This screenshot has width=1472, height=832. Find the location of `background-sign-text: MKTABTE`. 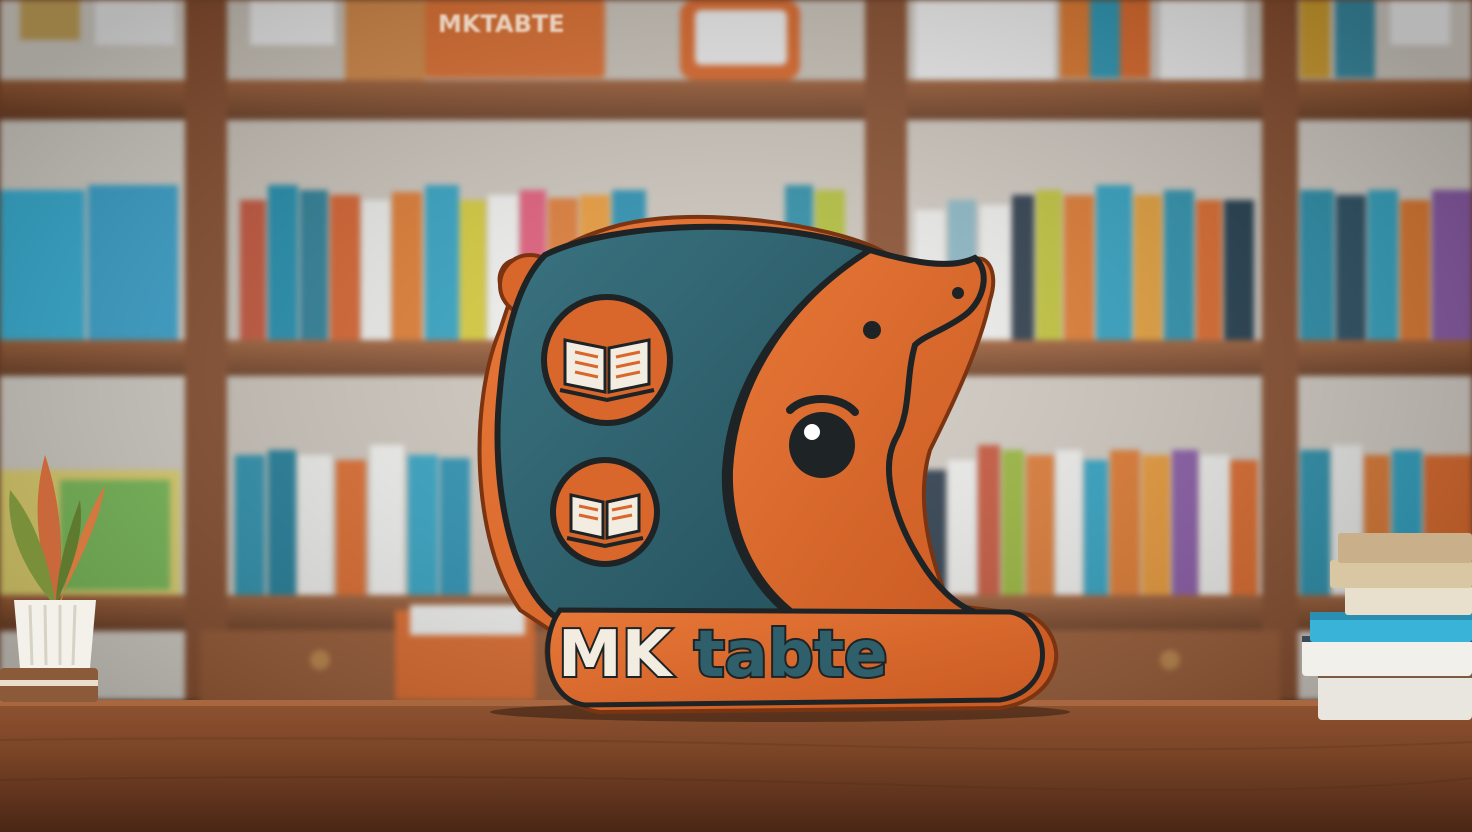

background-sign-text: MKTABTE is located at coordinates (501, 24).